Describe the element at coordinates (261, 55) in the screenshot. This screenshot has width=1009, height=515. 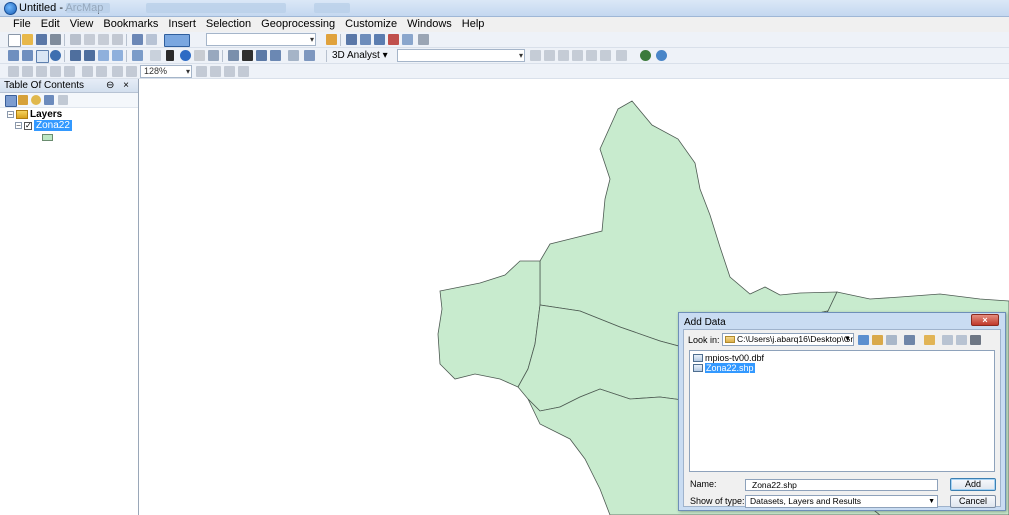
I see `find-route-icon` at that location.